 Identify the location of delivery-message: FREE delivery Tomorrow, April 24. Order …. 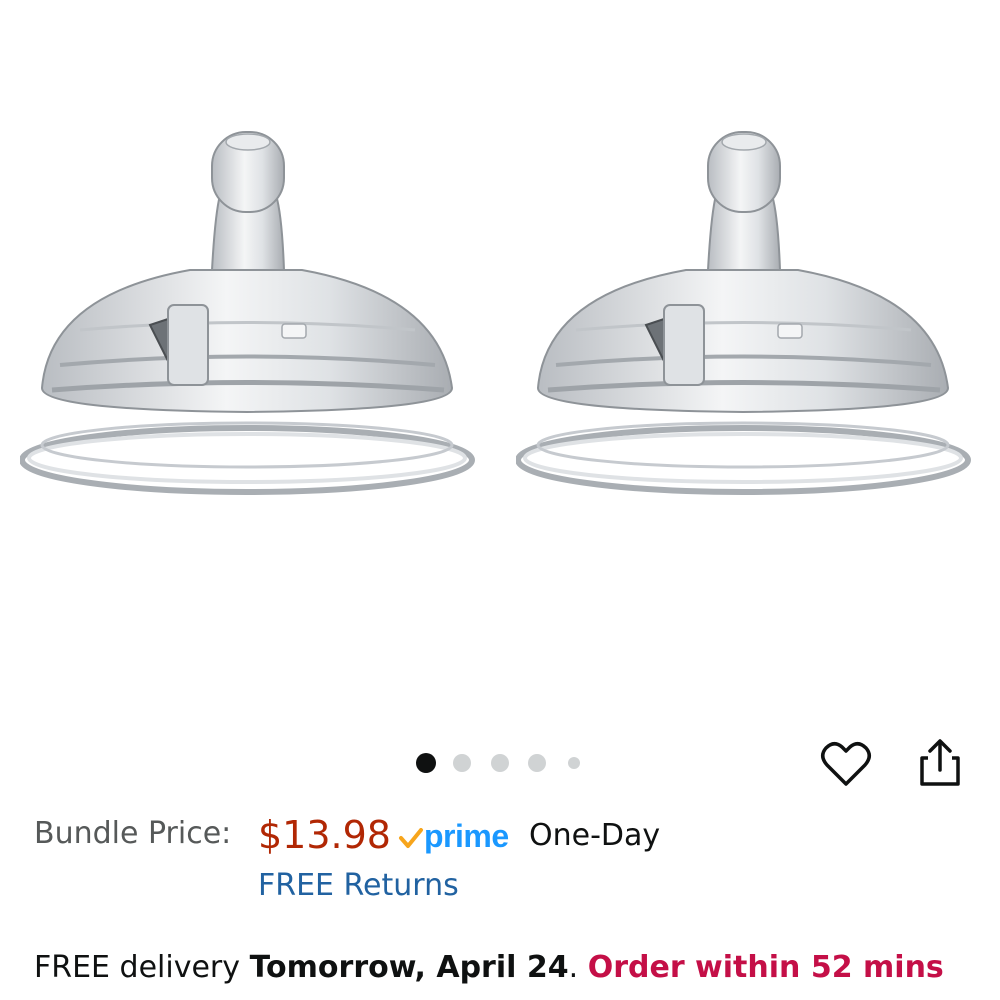
(489, 967).